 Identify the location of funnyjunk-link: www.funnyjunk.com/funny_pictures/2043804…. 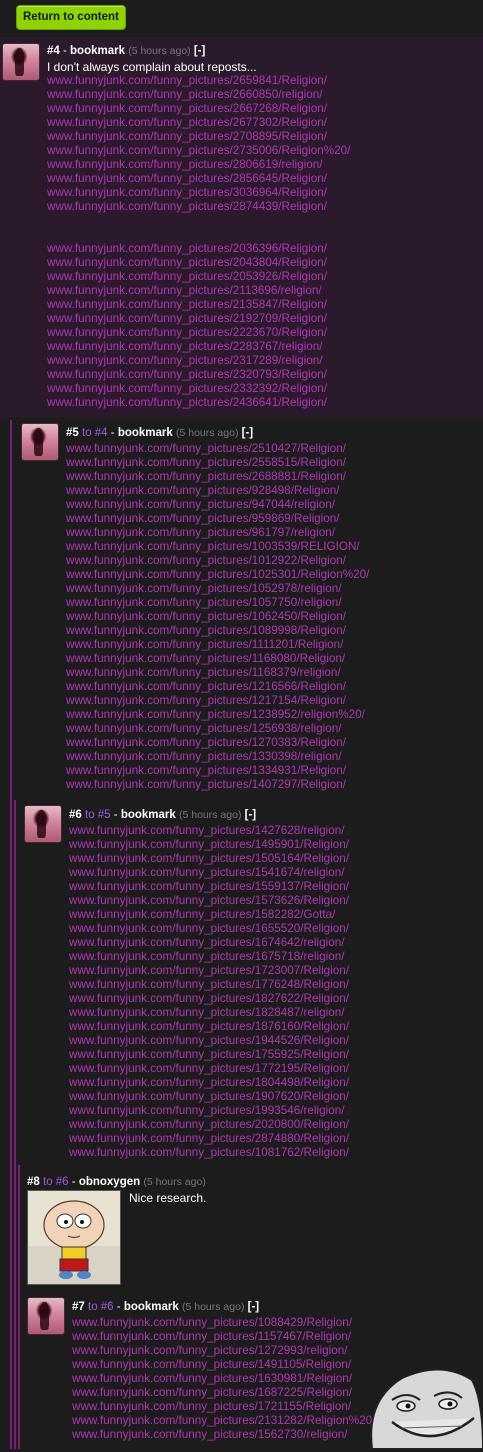
(187, 263).